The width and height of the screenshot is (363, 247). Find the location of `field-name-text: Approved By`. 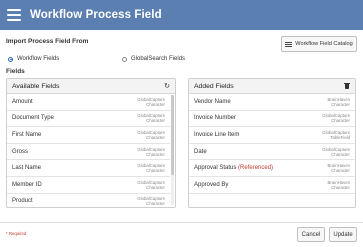

field-name-text: Approved By is located at coordinates (211, 184).